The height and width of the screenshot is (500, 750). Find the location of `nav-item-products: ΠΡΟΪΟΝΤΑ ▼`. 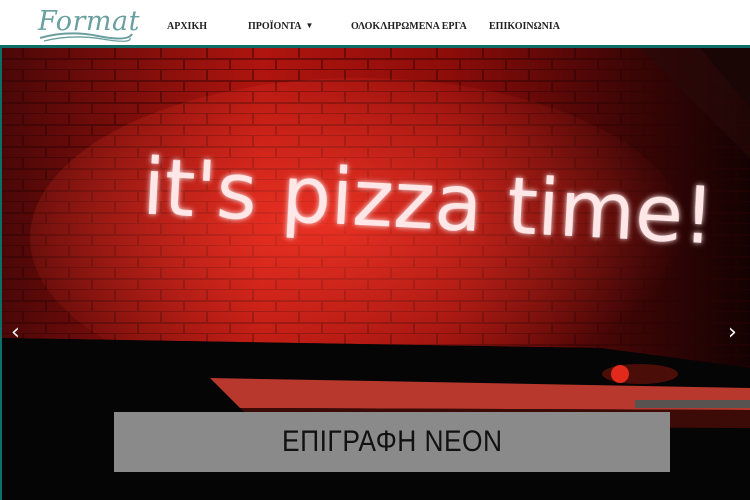

nav-item-products: ΠΡΟΪΟΝΤΑ ▼ is located at coordinates (280, 26).